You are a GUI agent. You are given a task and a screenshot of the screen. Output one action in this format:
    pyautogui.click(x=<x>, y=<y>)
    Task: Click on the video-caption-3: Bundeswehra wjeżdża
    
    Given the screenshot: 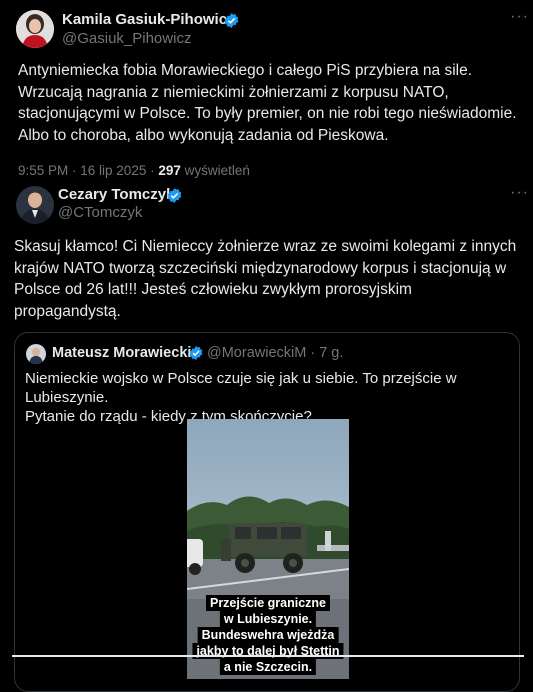 What is the action you would take?
    pyautogui.click(x=268, y=635)
    